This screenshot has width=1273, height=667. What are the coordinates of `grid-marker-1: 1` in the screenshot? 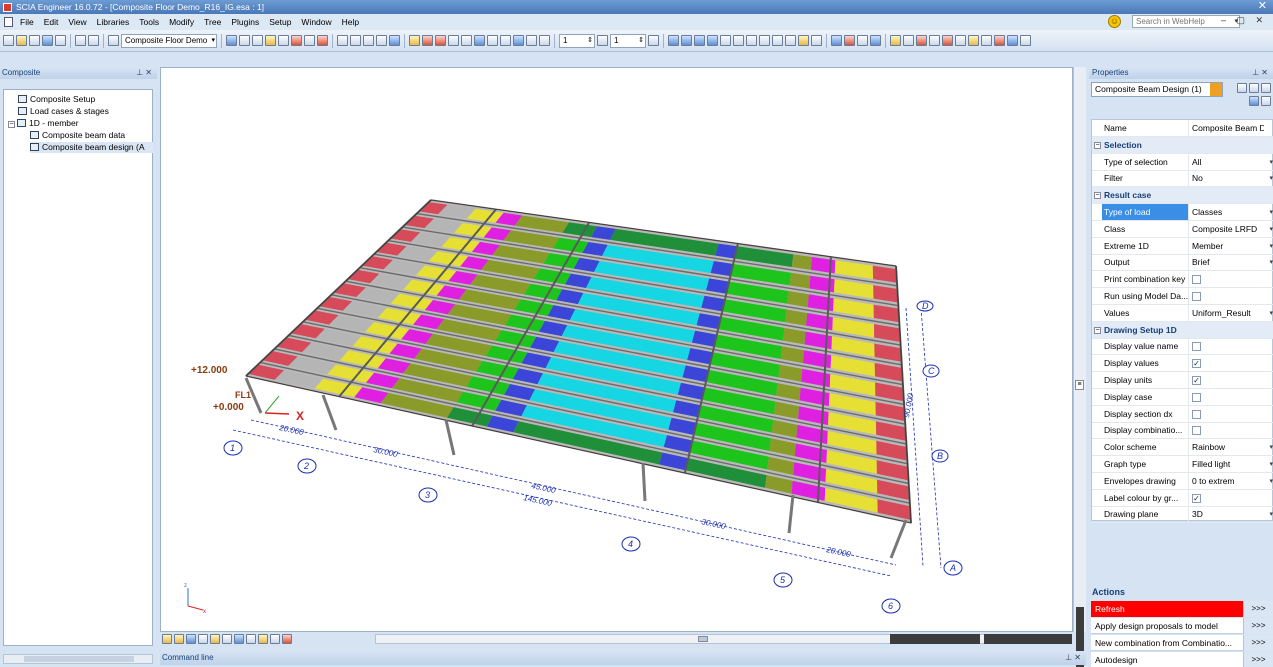 It's located at (233, 448).